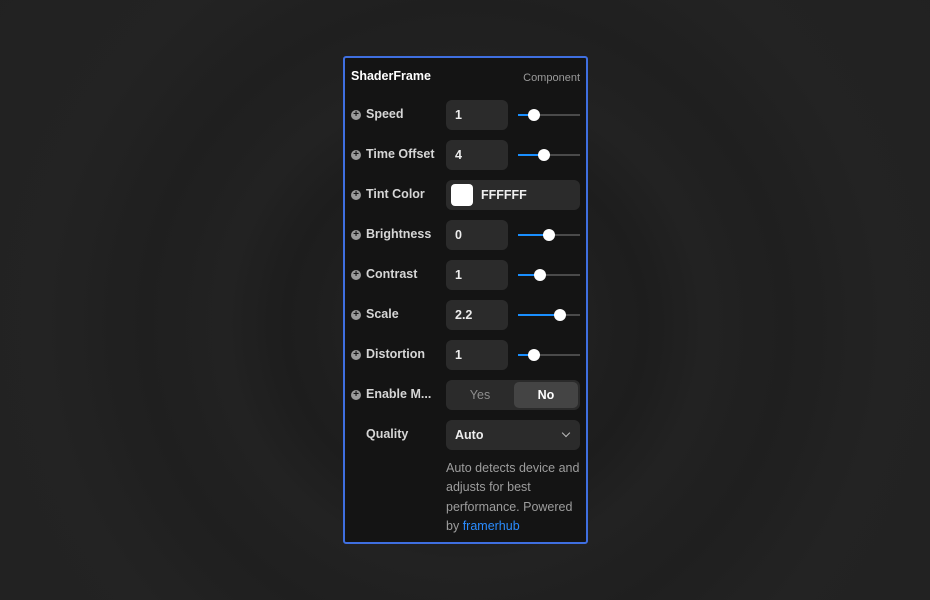 The height and width of the screenshot is (600, 930). I want to click on control-row-contrast: + Contrast 1, so click(465, 275).